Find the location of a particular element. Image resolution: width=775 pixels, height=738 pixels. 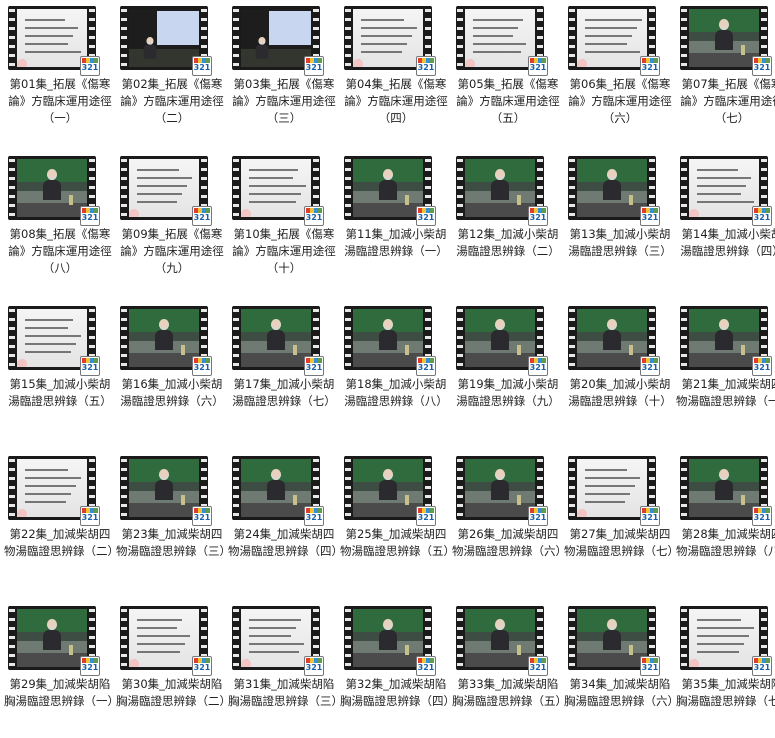

video-file-item: 321 第24集_加減柴胡四物湯臨證思辨錄（四） is located at coordinates (285, 520).